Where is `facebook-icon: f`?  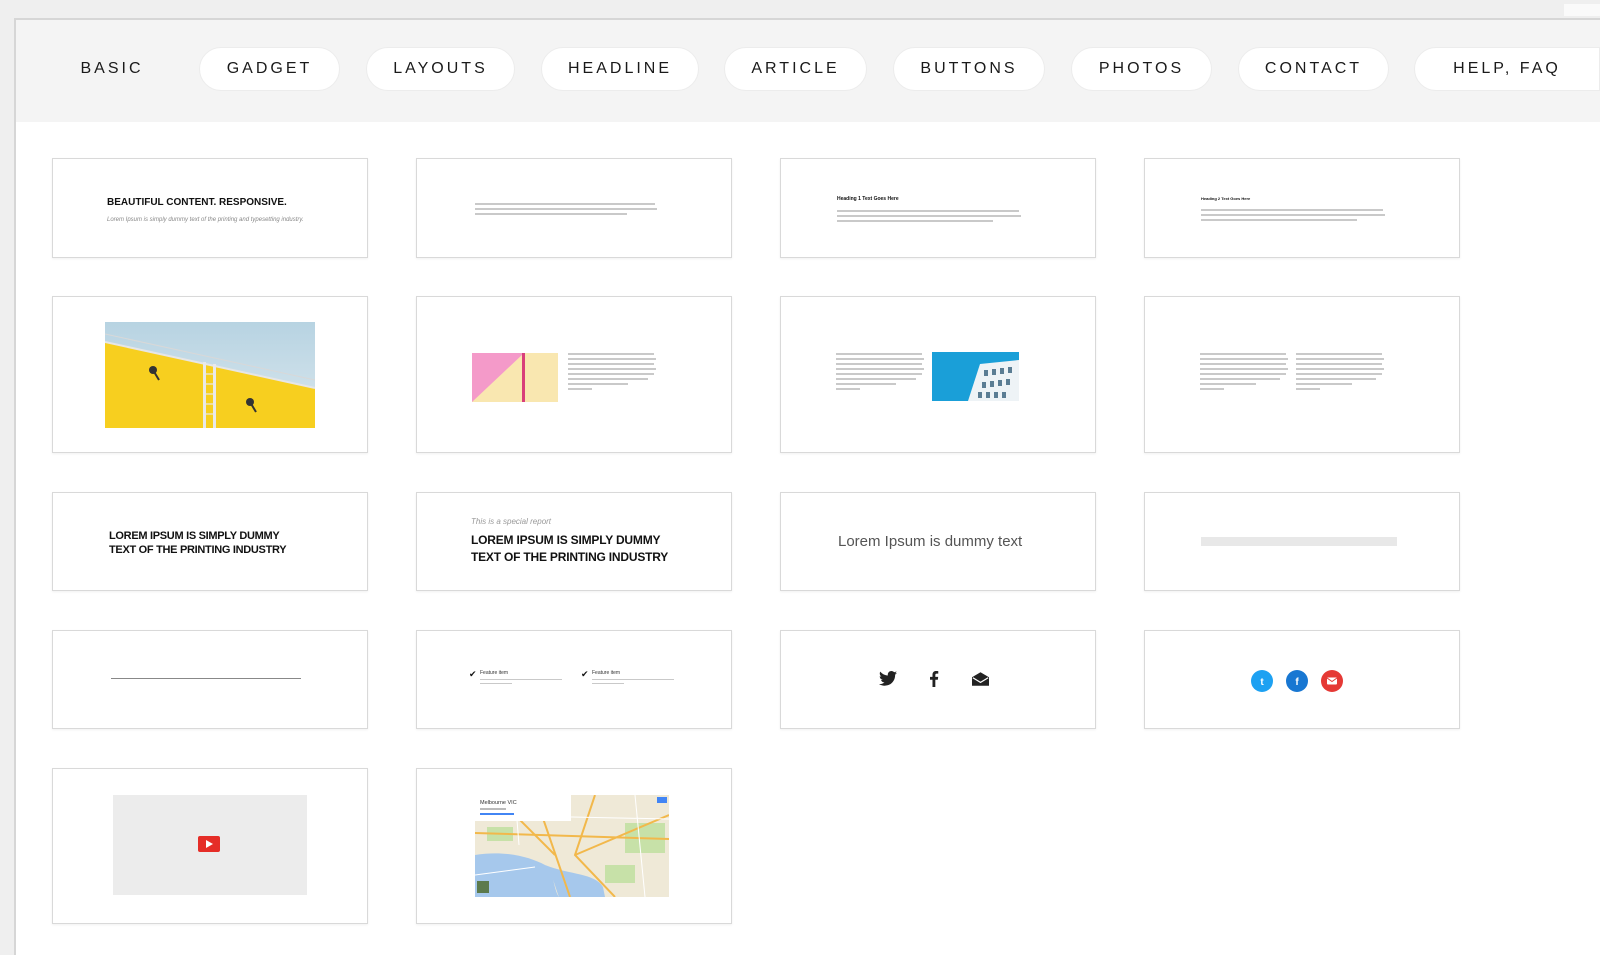
facebook-icon: f is located at coordinates (1297, 681).